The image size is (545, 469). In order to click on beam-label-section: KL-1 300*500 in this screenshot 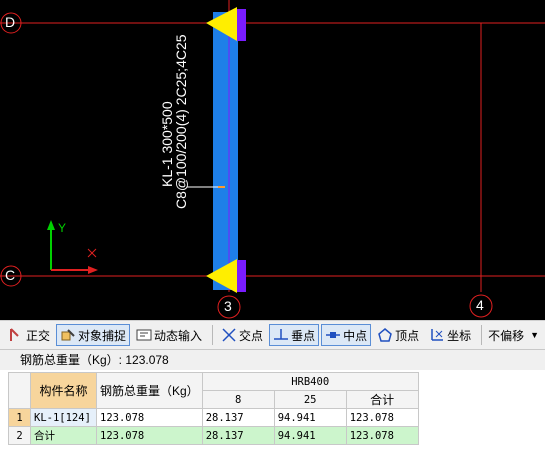, I will do `click(167, 144)`.